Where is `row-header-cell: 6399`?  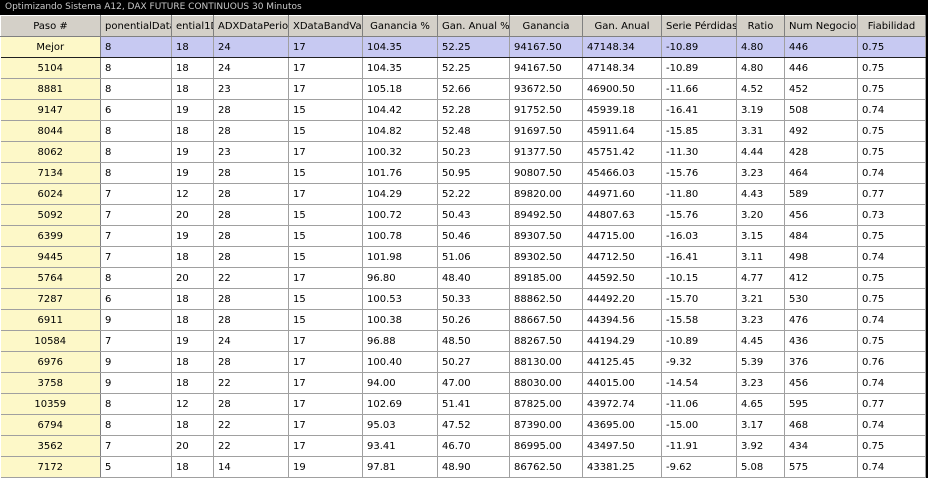
row-header-cell: 6399 is located at coordinates (50, 236).